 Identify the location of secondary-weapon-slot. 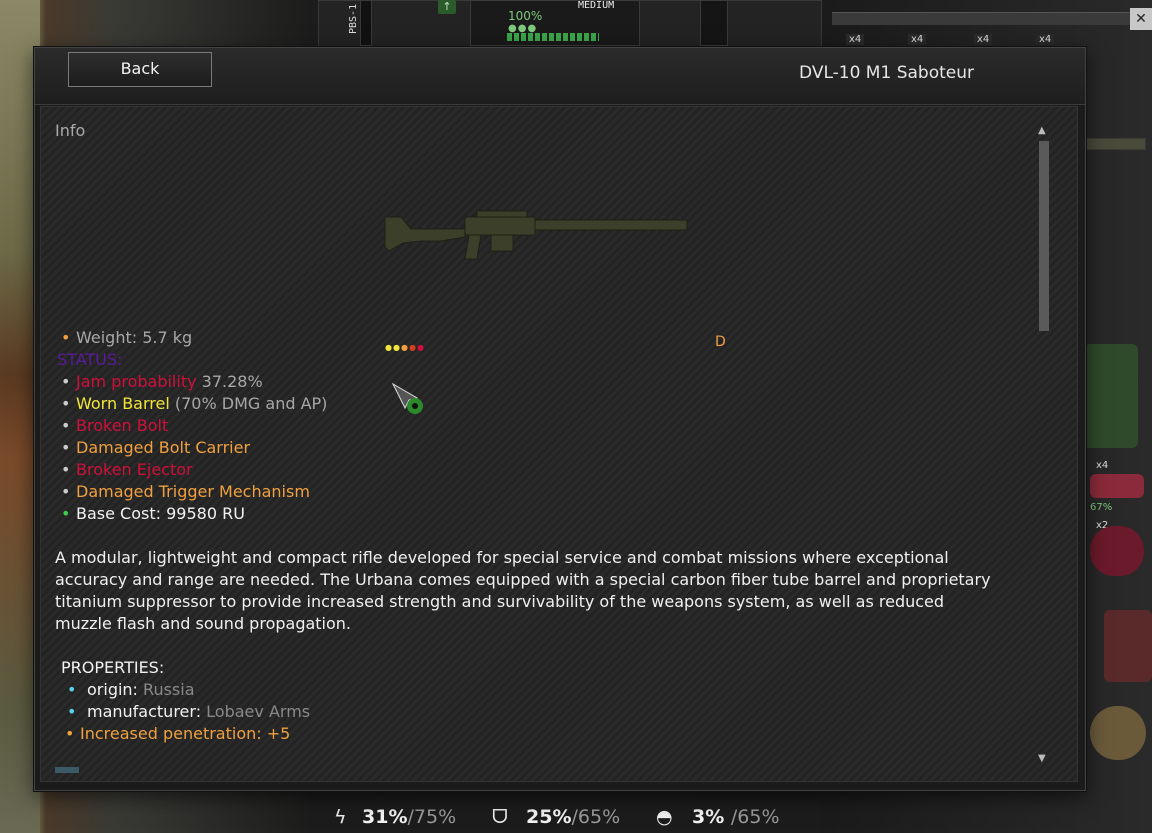
(714, 23).